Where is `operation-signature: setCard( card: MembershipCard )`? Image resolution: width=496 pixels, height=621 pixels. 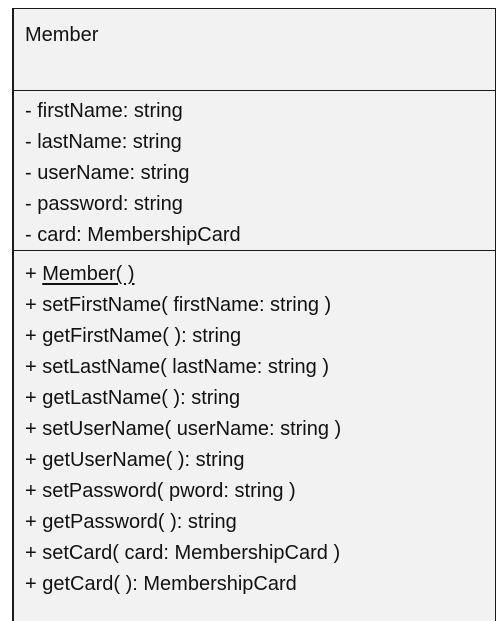 operation-signature: setCard( card: MembershipCard ) is located at coordinates (191, 553).